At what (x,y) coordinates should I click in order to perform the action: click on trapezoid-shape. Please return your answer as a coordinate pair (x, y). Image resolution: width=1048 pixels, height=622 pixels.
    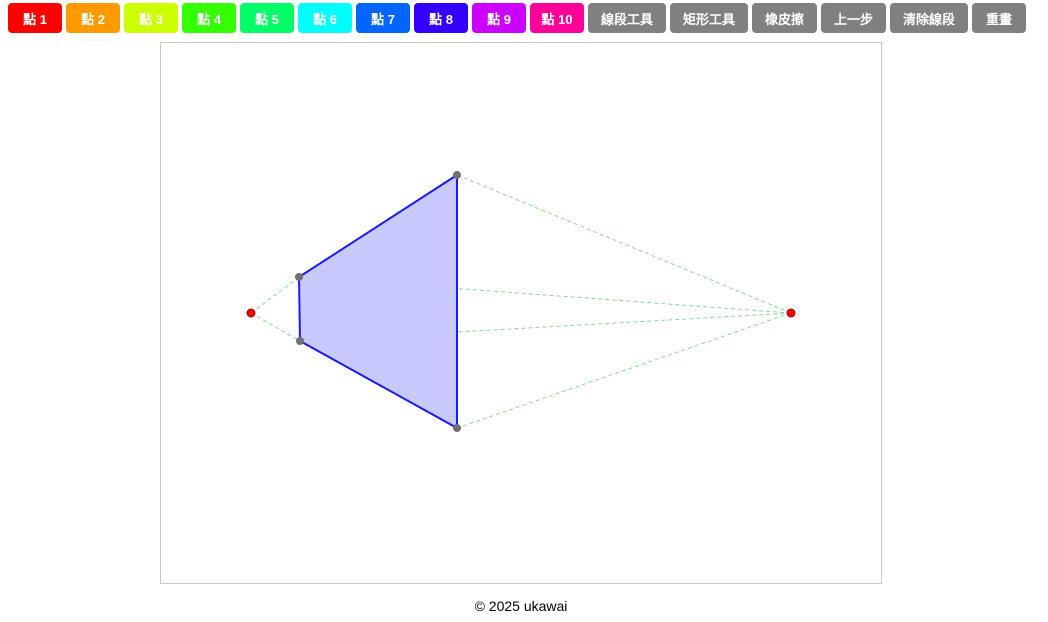
    Looking at the image, I should click on (377, 301).